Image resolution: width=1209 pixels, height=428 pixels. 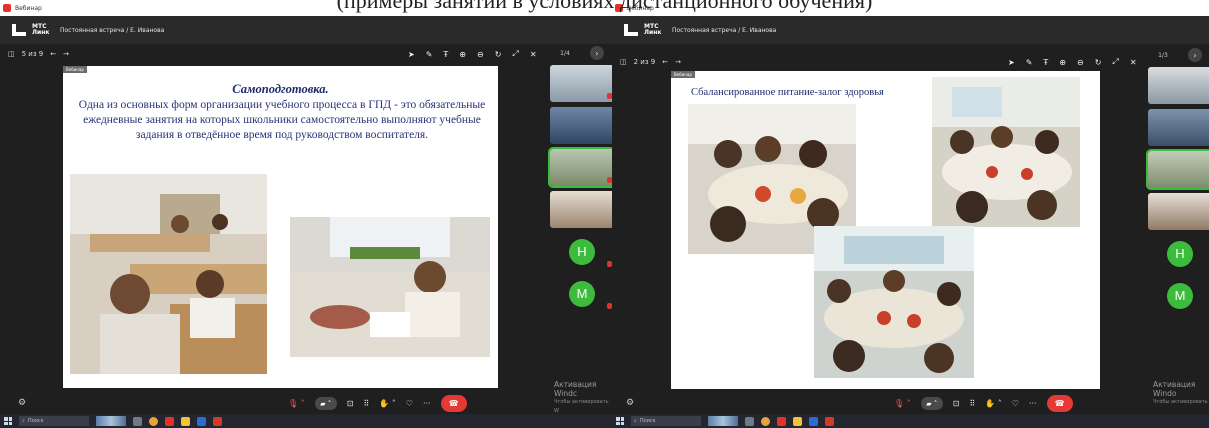 What do you see at coordinates (390, 287) in the screenshot?
I see `student-photo-image` at bounding box center [390, 287].